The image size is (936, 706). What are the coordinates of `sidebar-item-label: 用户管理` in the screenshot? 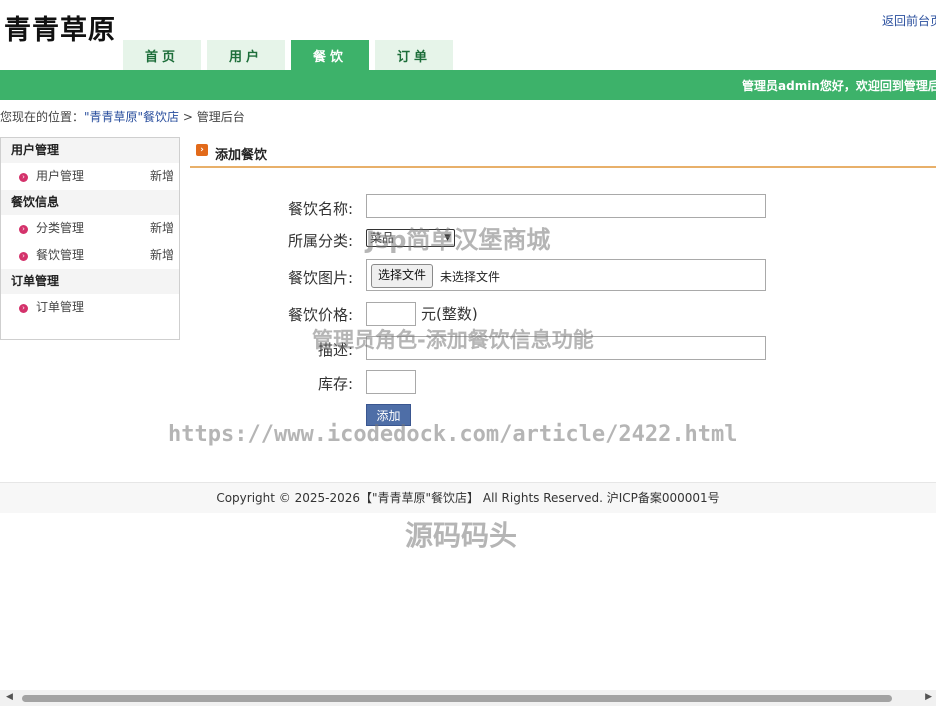 It's located at (60, 176).